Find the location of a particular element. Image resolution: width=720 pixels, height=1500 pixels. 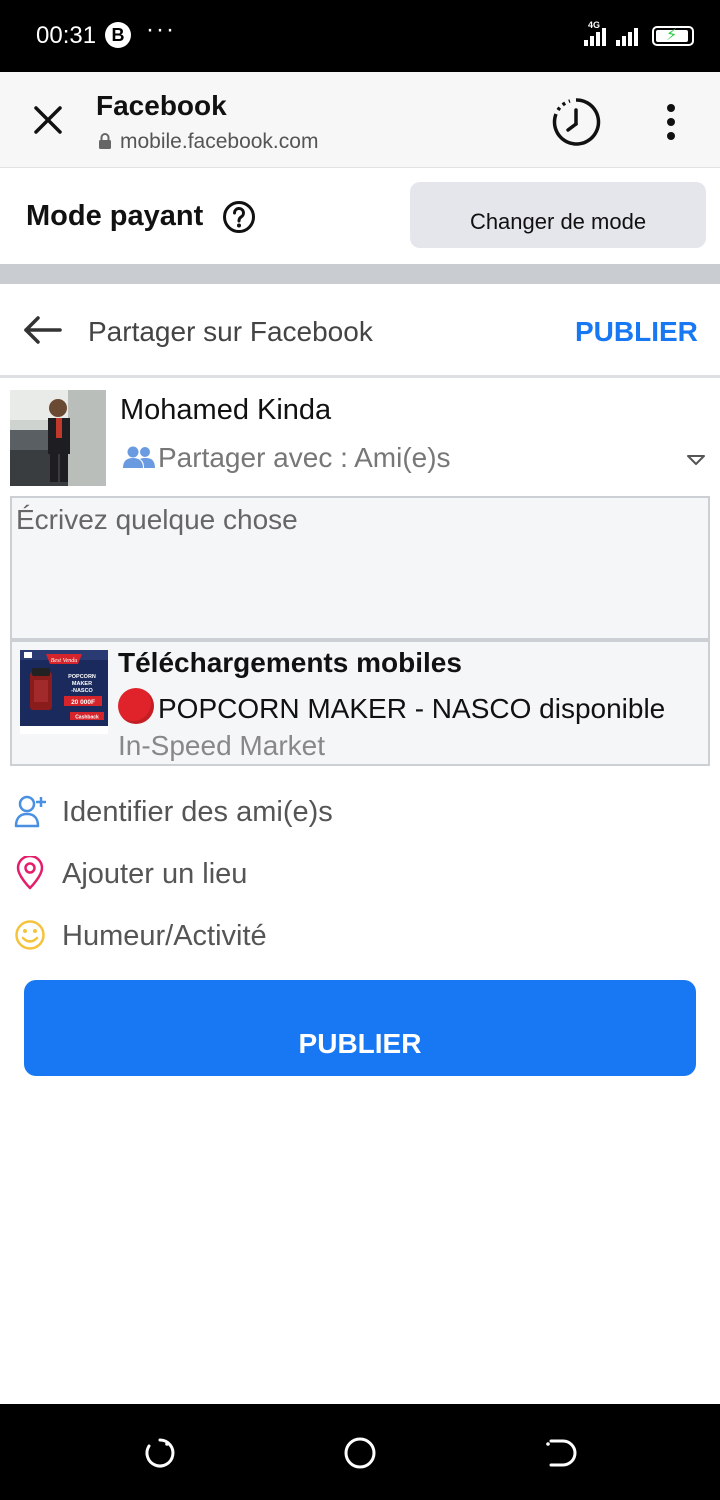

option-mood-activity-label: Humeur/Activité is located at coordinates (164, 936).